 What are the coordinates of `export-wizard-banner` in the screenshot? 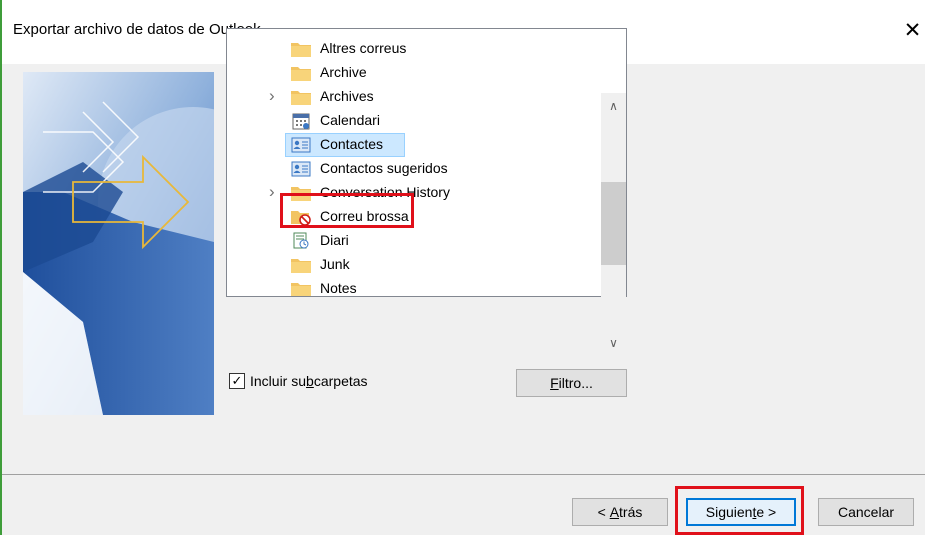 It's located at (118, 243).